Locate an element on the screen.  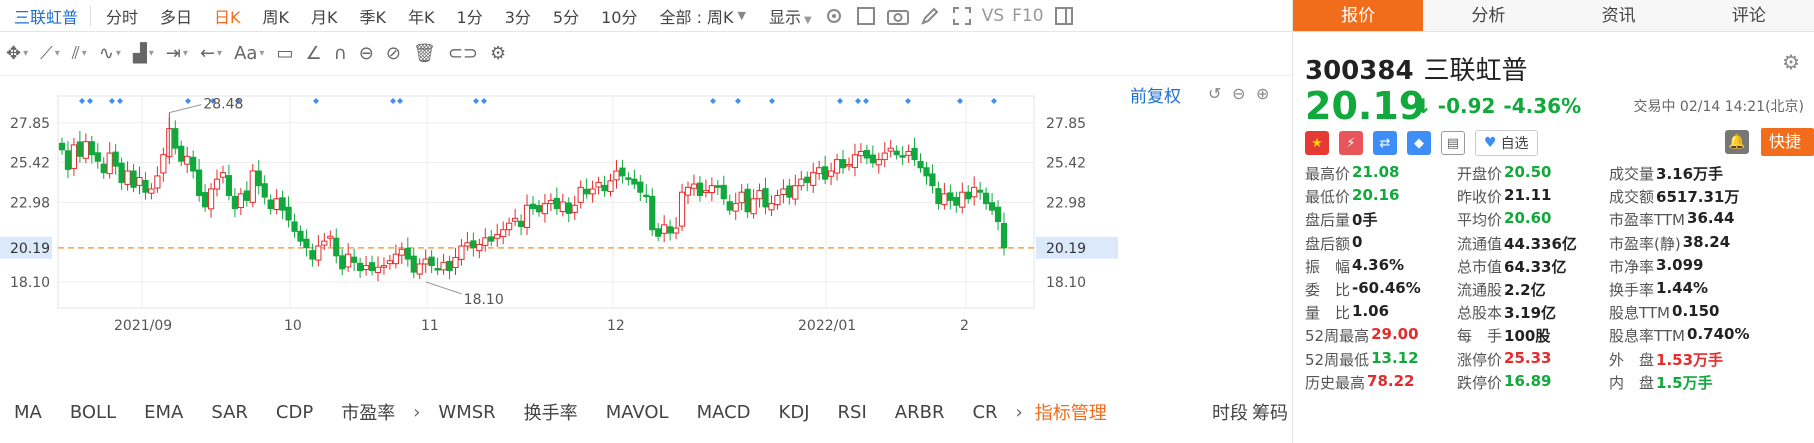
channel-icon: ⫽ ▾ is located at coordinates (79, 54).